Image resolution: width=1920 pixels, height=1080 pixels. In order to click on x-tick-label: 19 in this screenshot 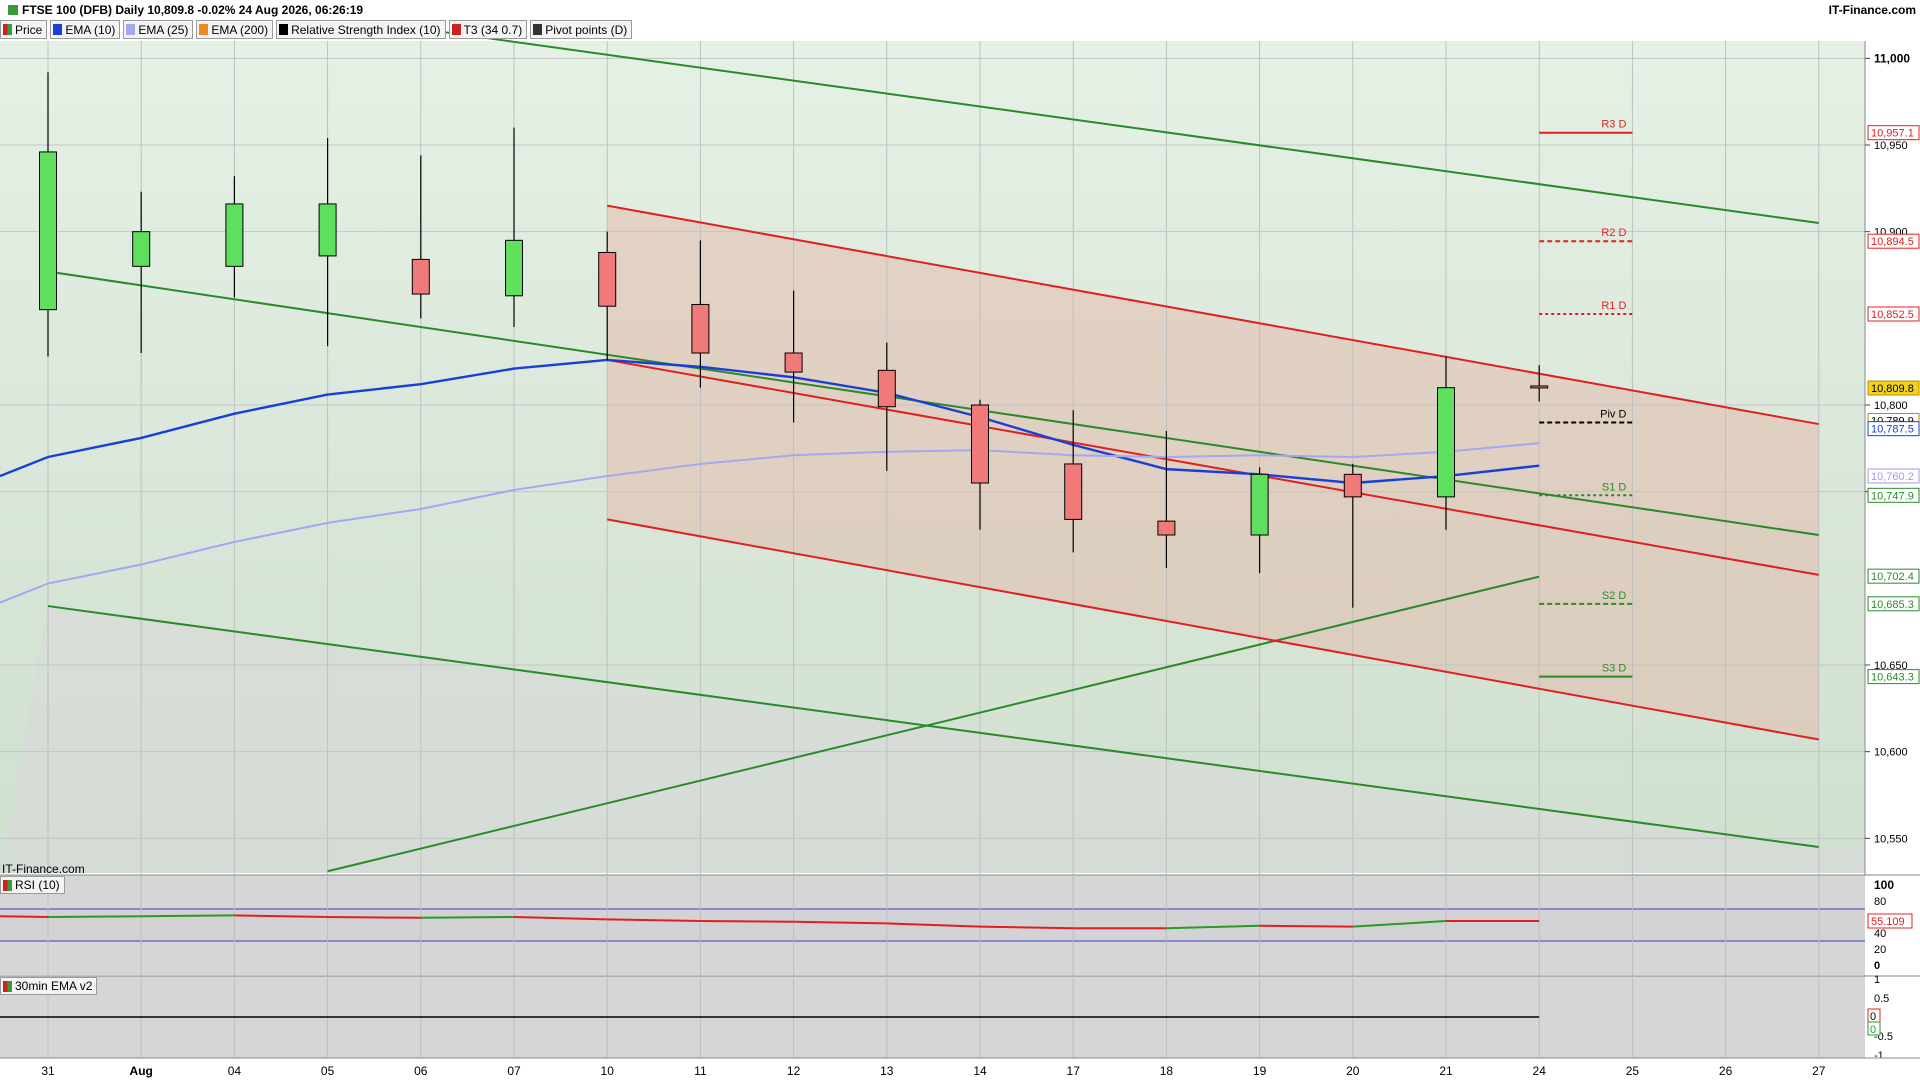, I will do `click(1260, 1071)`.